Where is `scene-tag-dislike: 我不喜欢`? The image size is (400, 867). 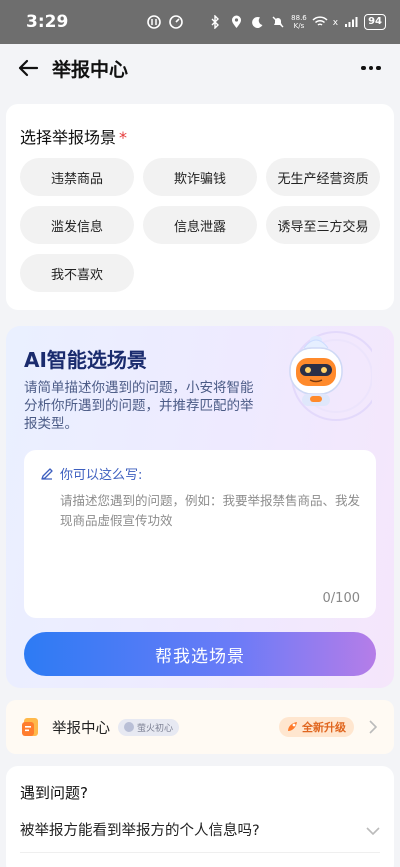 scene-tag-dislike: 我不喜欢 is located at coordinates (77, 273).